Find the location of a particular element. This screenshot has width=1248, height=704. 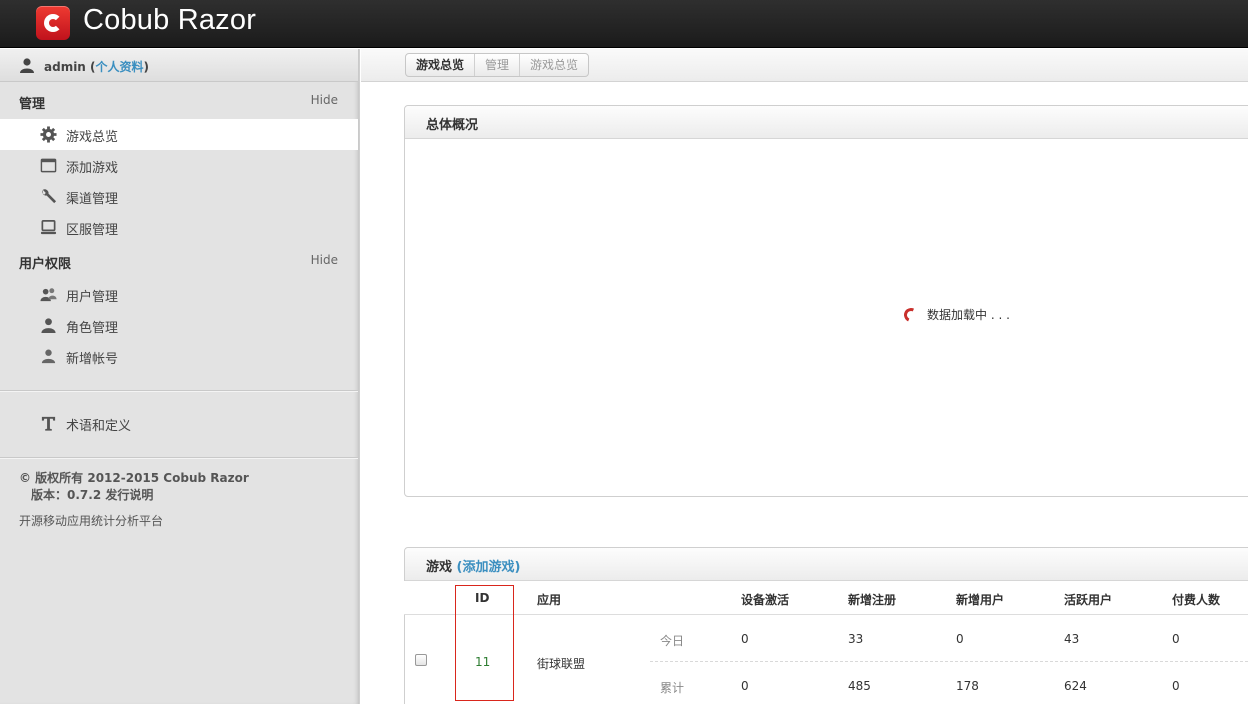

window-icon is located at coordinates (48, 165).